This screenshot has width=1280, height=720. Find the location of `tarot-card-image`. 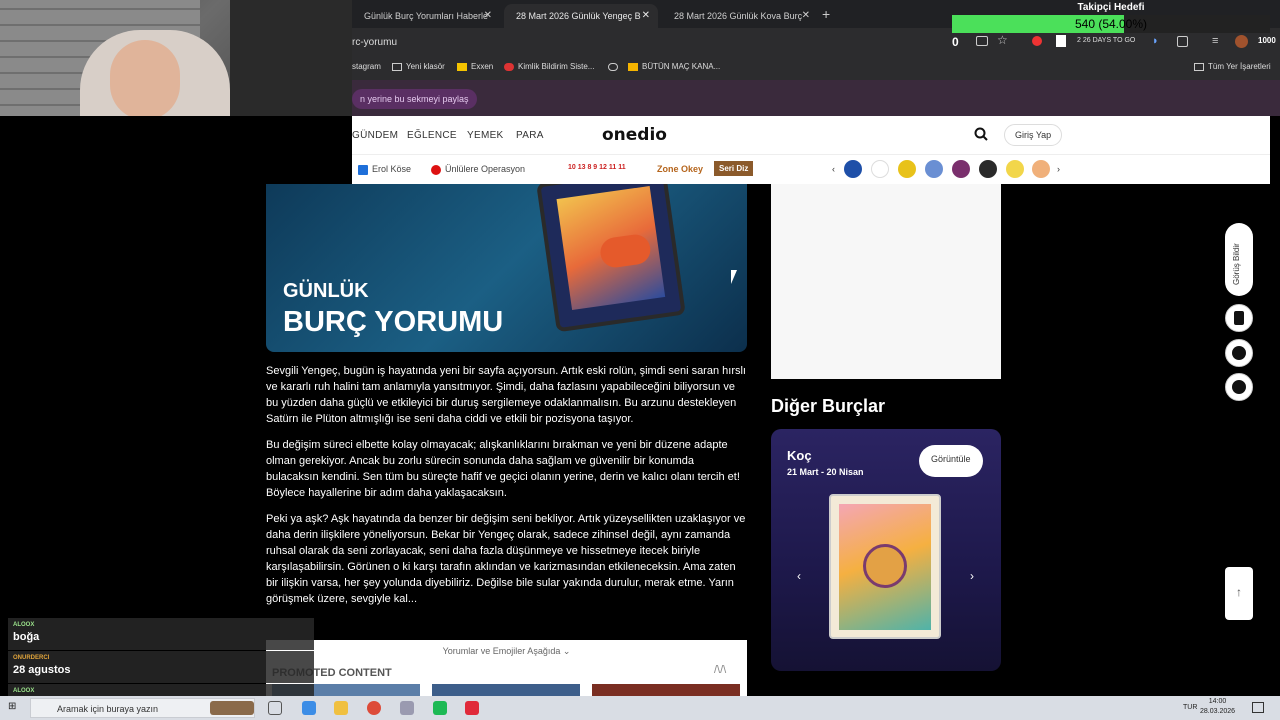

tarot-card-image is located at coordinates (611, 258).